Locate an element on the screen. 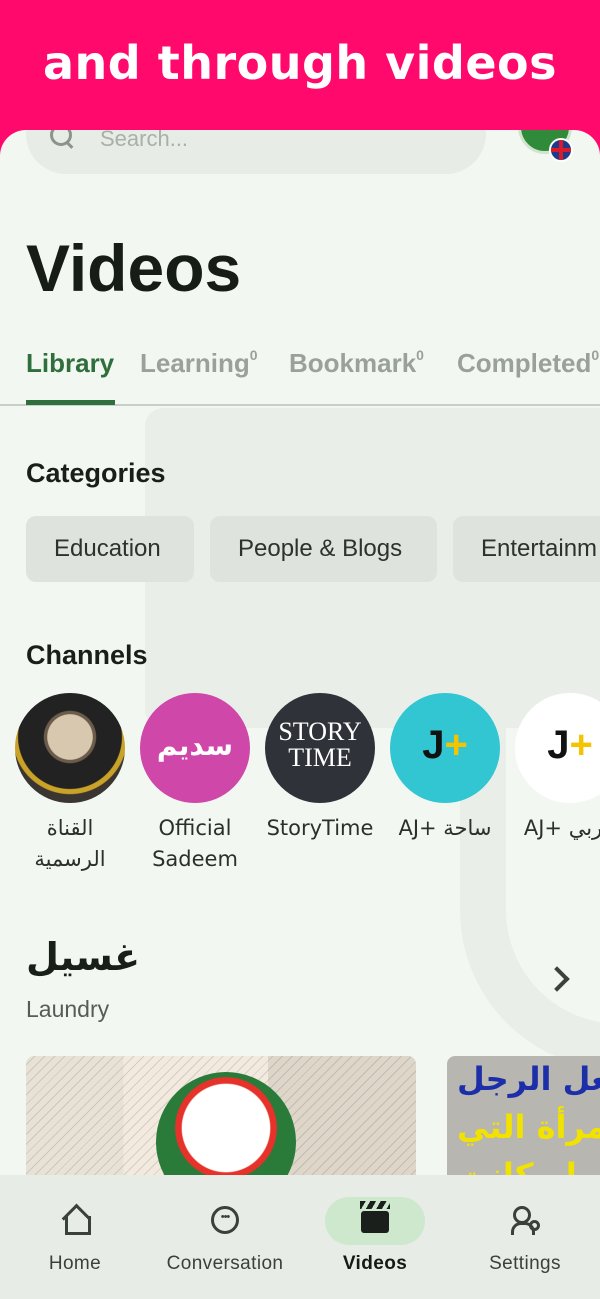  channel-ajplus-arabi: J+ AJ+ عربي is located at coordinates (554, 768).